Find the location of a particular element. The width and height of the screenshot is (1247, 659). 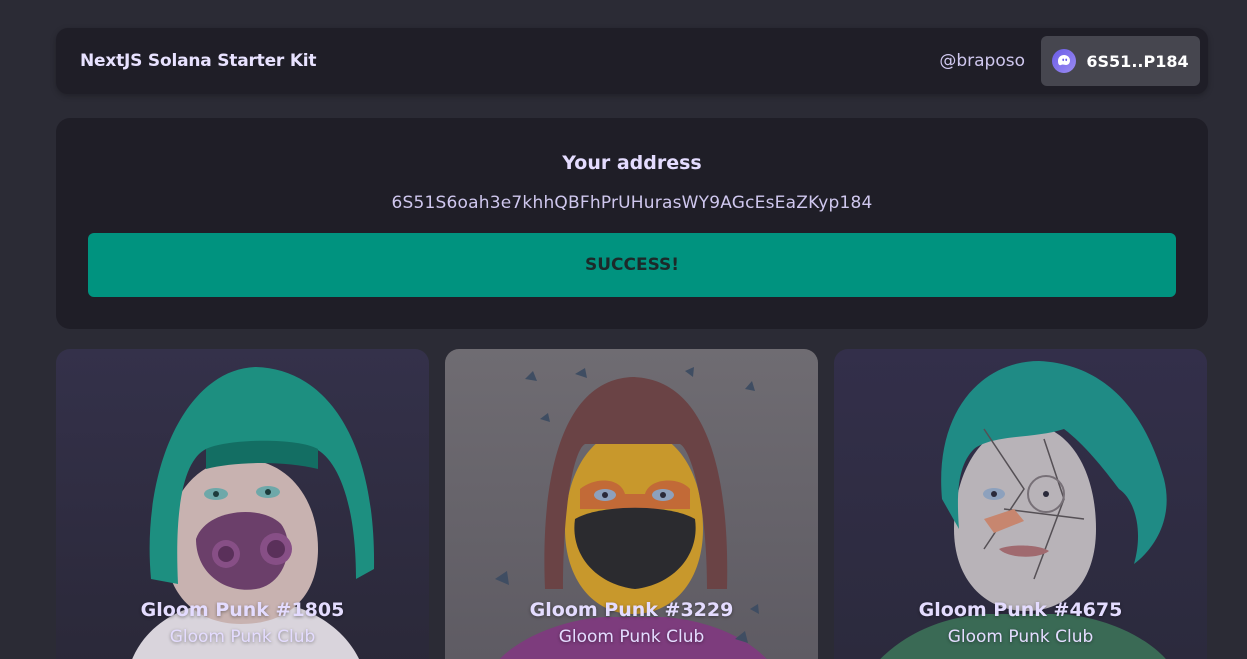

success-button: SUCCESS! is located at coordinates (632, 265).